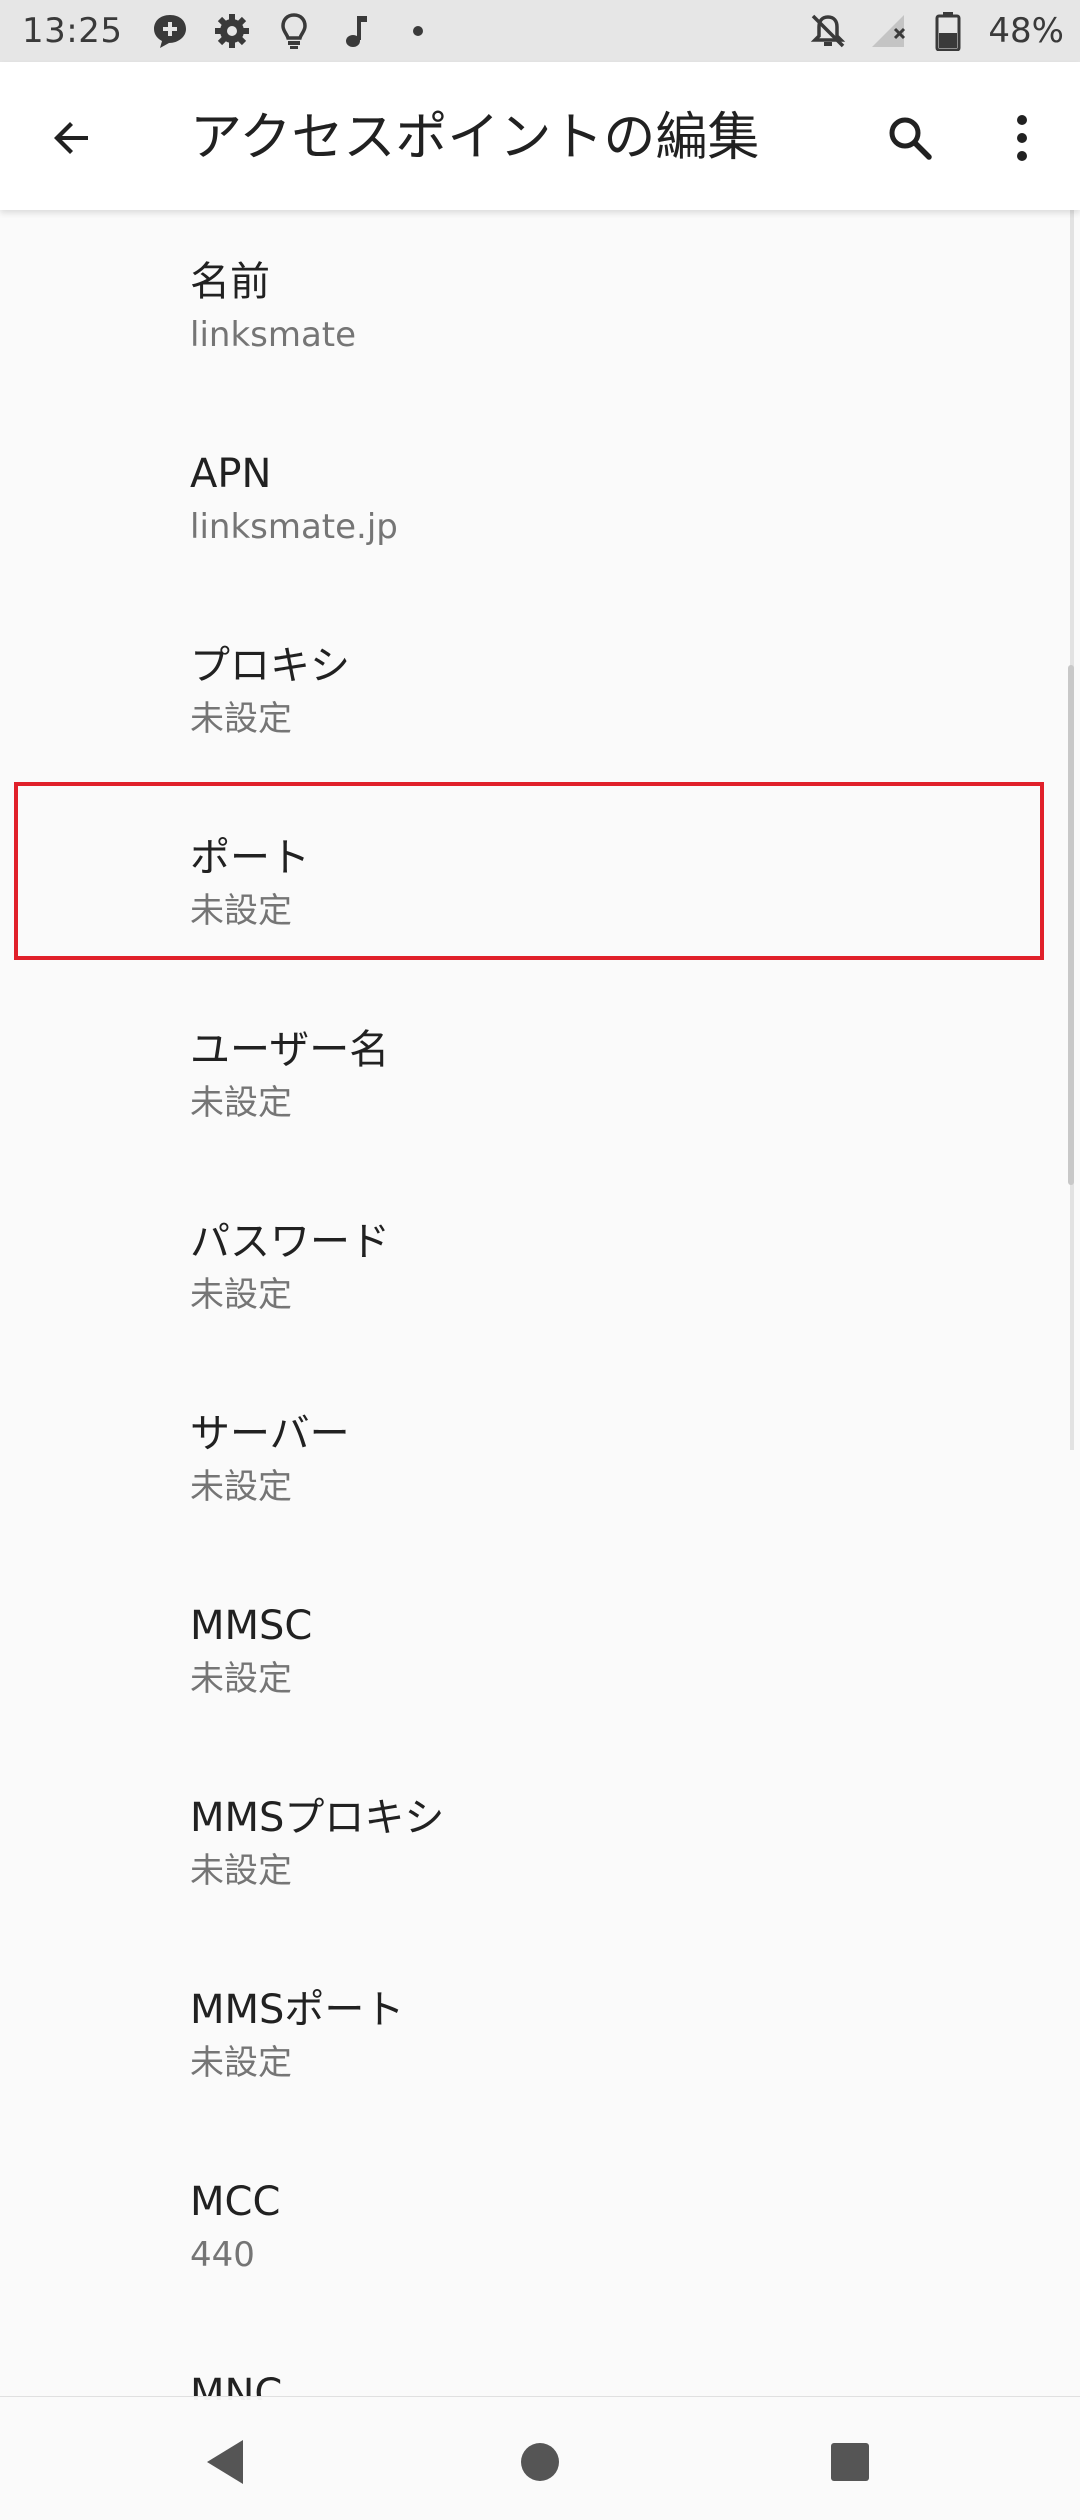  I want to click on pref-item-name: 名前 linksmate, so click(540, 306).